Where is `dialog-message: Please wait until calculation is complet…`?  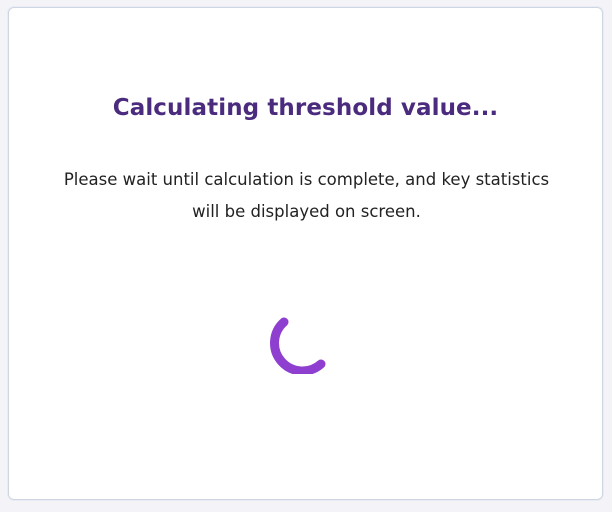 dialog-message: Please wait until calculation is complet… is located at coordinates (306, 195).